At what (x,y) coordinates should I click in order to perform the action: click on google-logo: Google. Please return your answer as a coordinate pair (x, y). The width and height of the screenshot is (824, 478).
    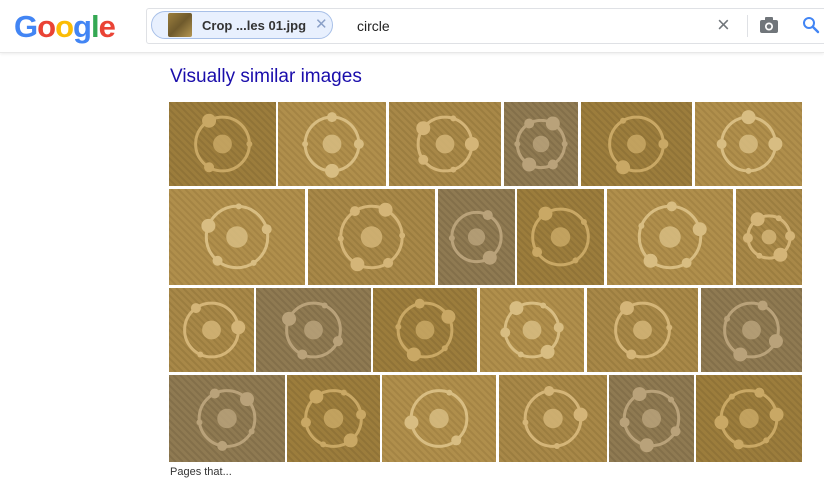
    Looking at the image, I should click on (65, 27).